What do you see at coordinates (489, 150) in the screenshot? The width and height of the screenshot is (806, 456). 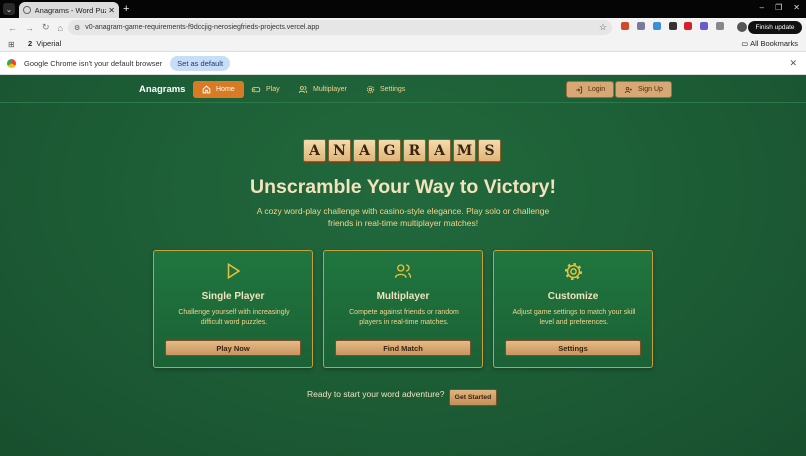 I see `letter-tile: S` at bounding box center [489, 150].